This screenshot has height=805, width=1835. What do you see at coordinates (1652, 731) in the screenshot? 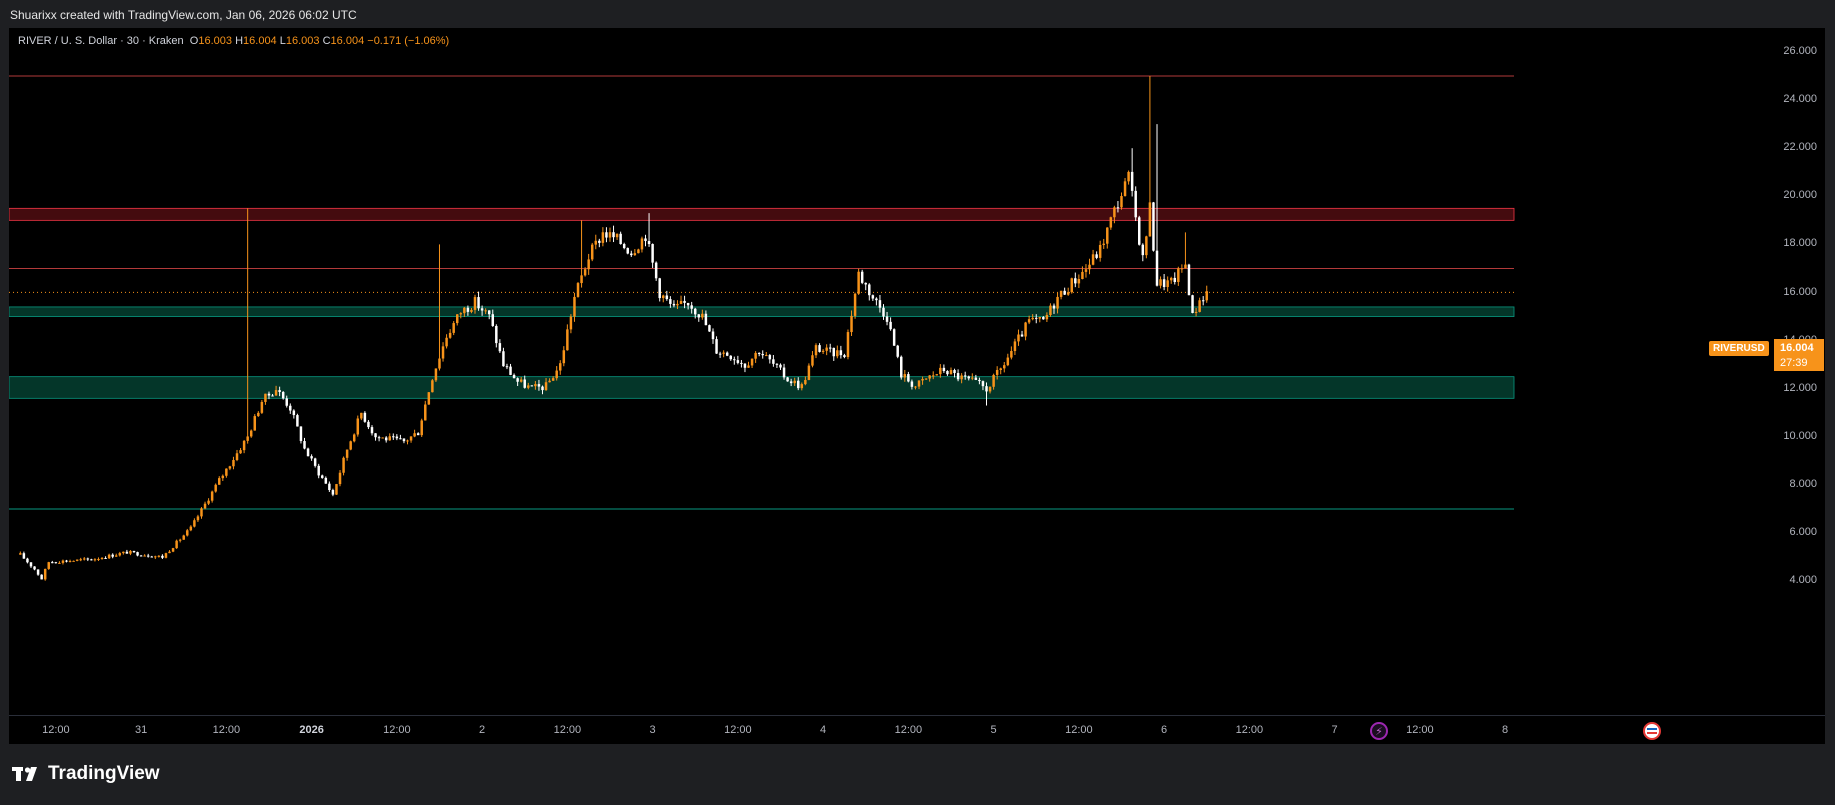
I see `us-flag-icon` at bounding box center [1652, 731].